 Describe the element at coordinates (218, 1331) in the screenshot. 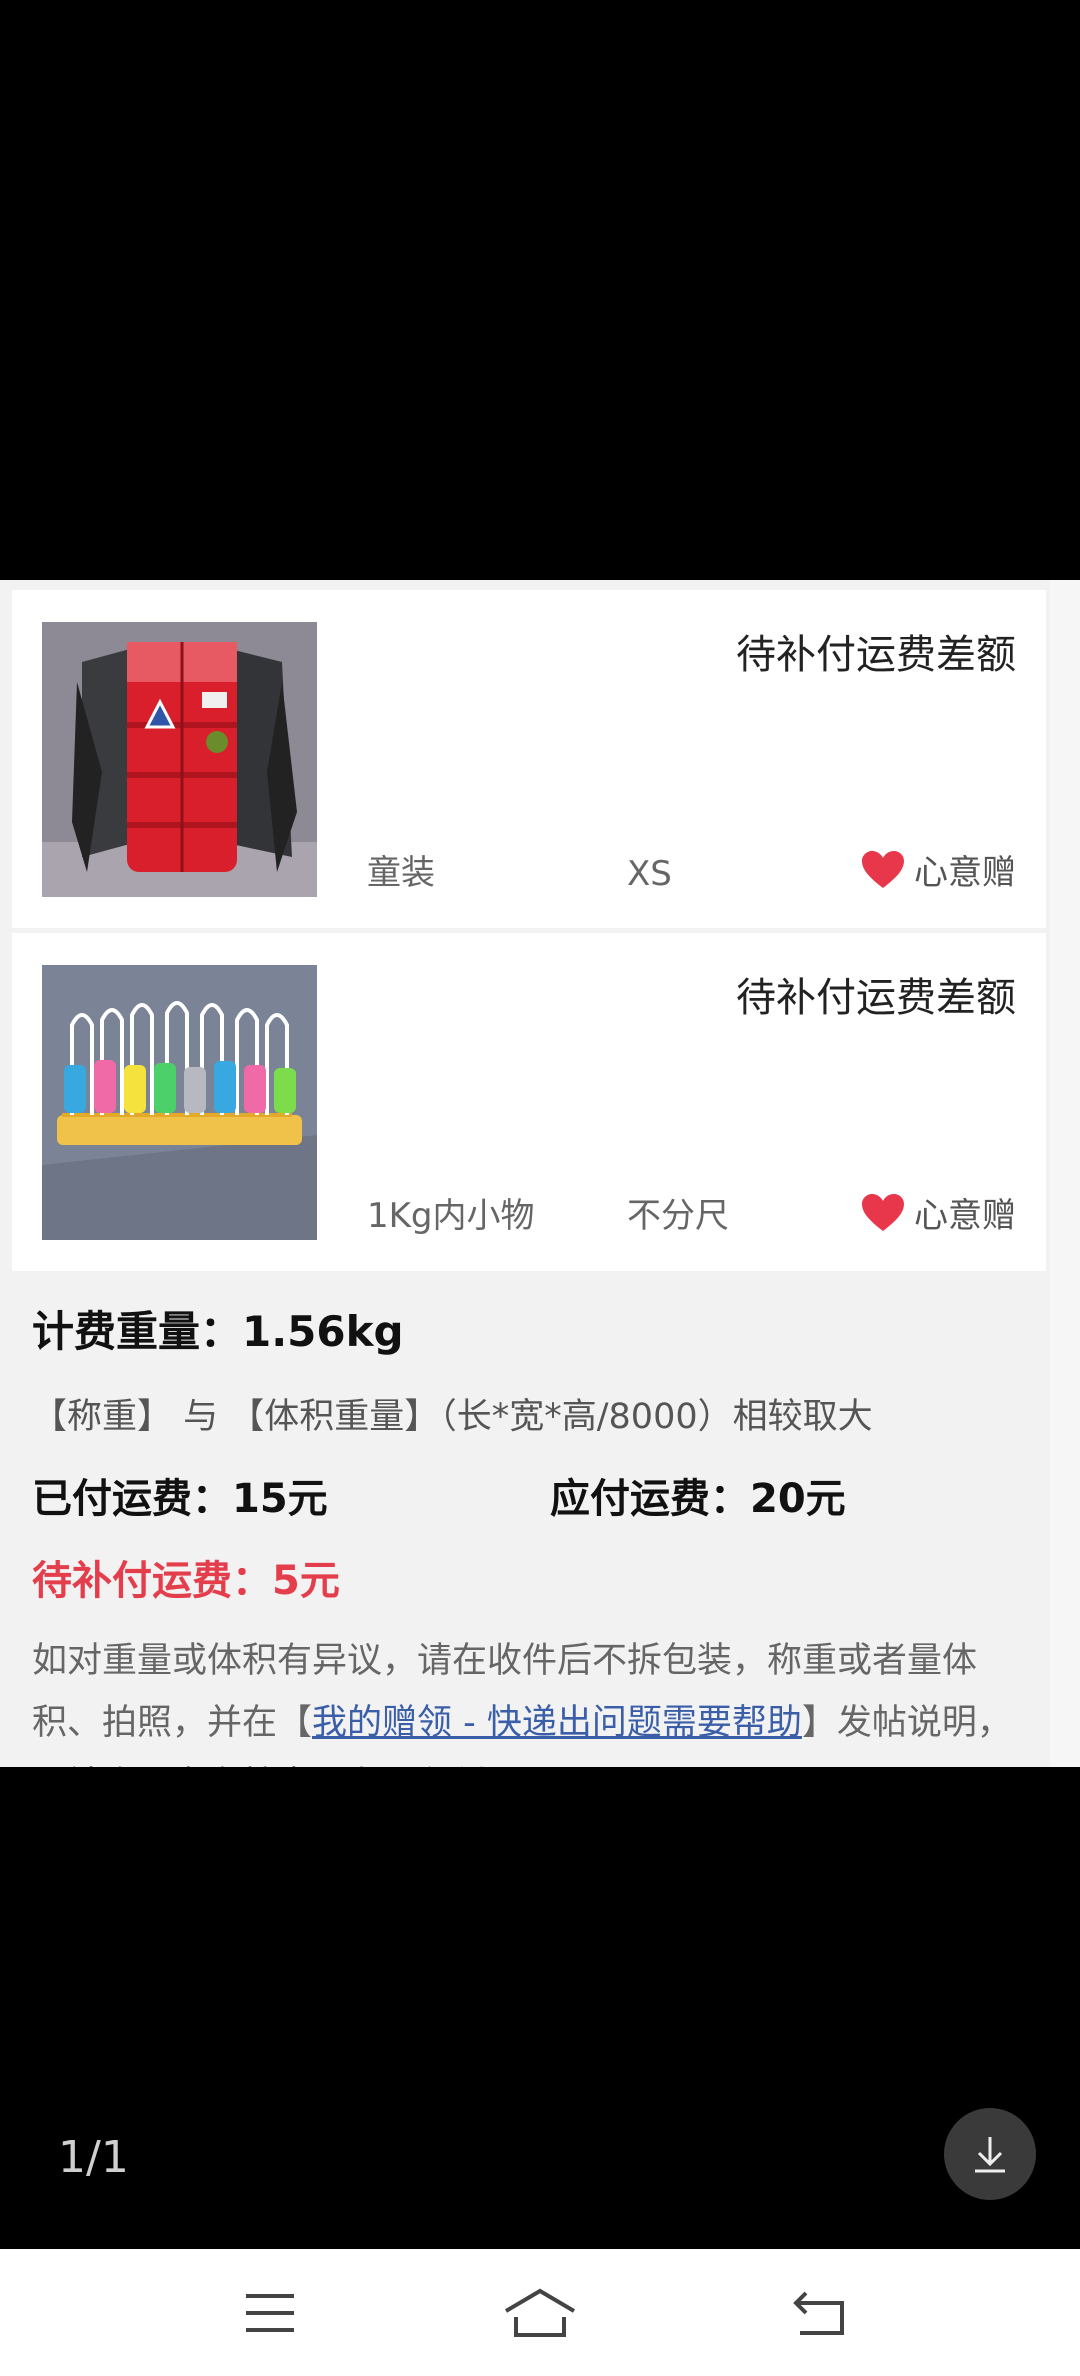

I see `charge-weight: 计费重量：1.56kg` at that location.